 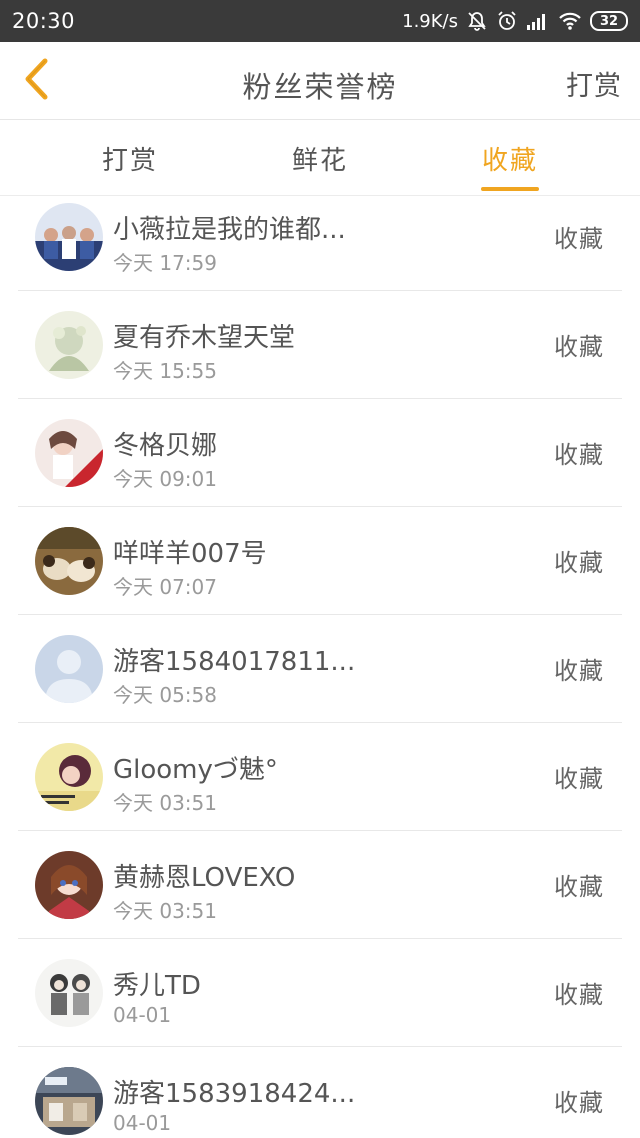 I want to click on list-item: 游客1584017811... 今天 05:58 收藏, so click(x=320, y=669).